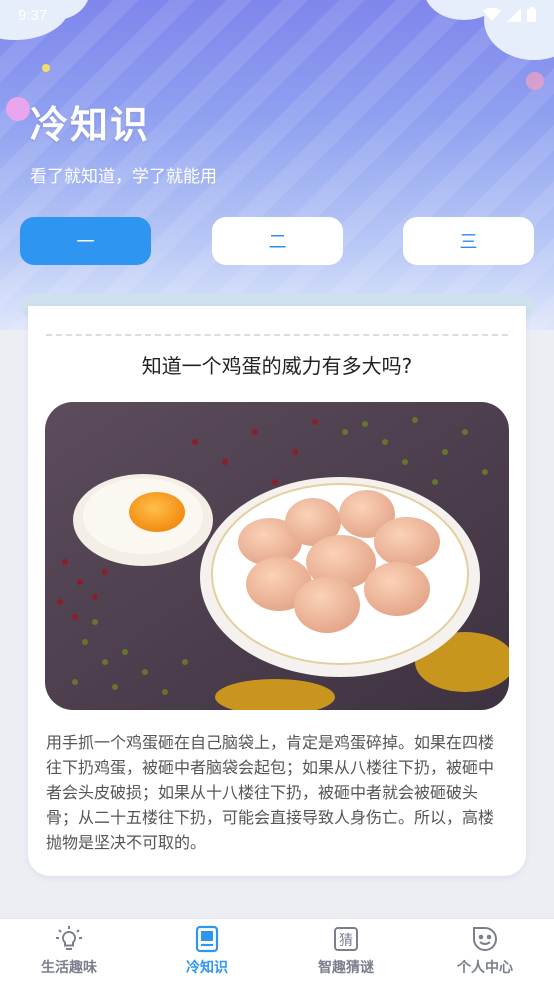 This screenshot has height=984, width=554. Describe the element at coordinates (69, 968) in the screenshot. I see `nav-label-life-fun: 生活趣味` at that location.